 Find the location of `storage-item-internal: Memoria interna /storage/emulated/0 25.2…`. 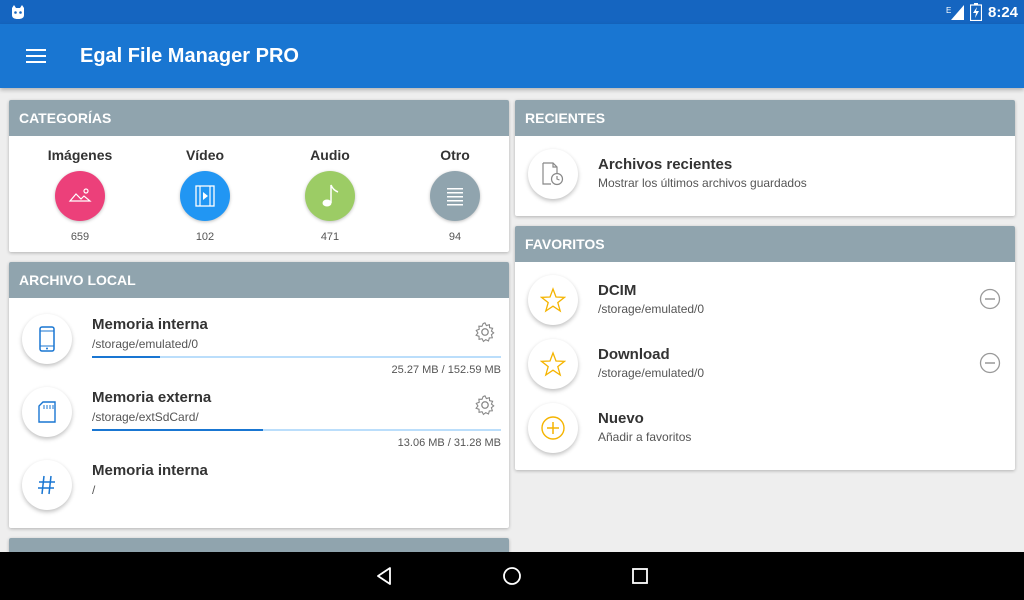

storage-item-internal: Memoria interna /storage/emulated/0 25.2… is located at coordinates (259, 337).